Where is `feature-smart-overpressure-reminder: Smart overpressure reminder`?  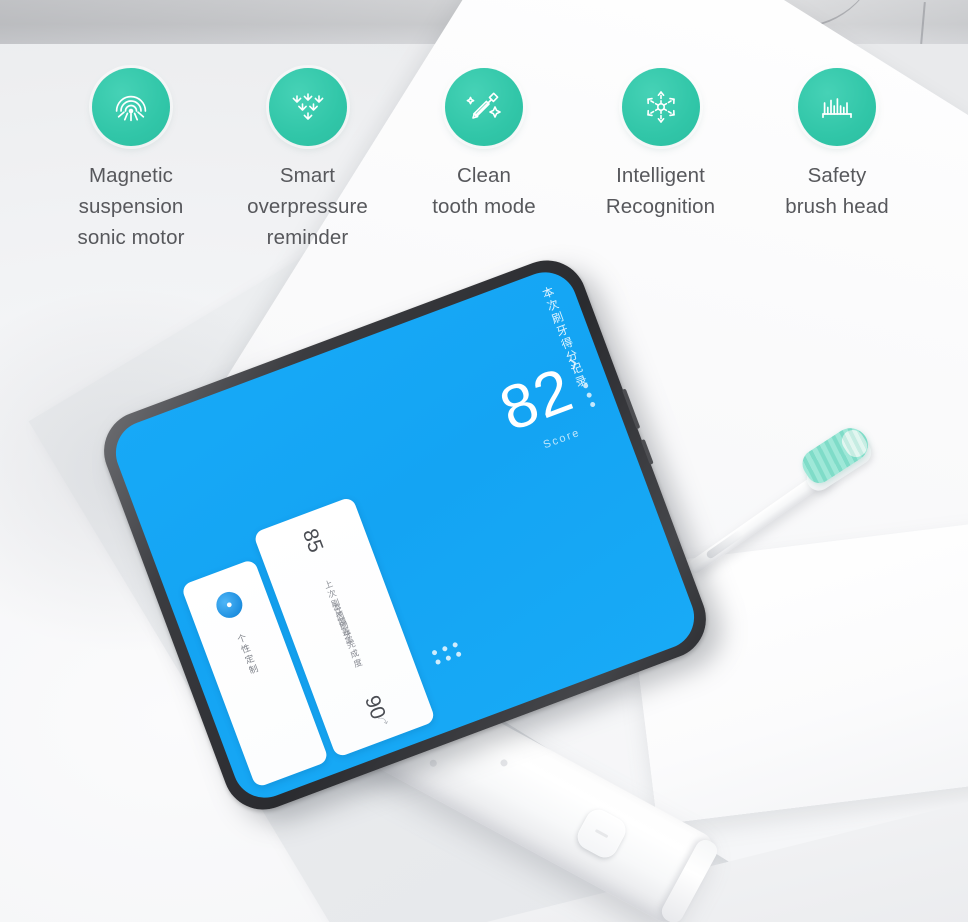
feature-smart-overpressure-reminder: Smart overpressure reminder is located at coordinates (308, 152).